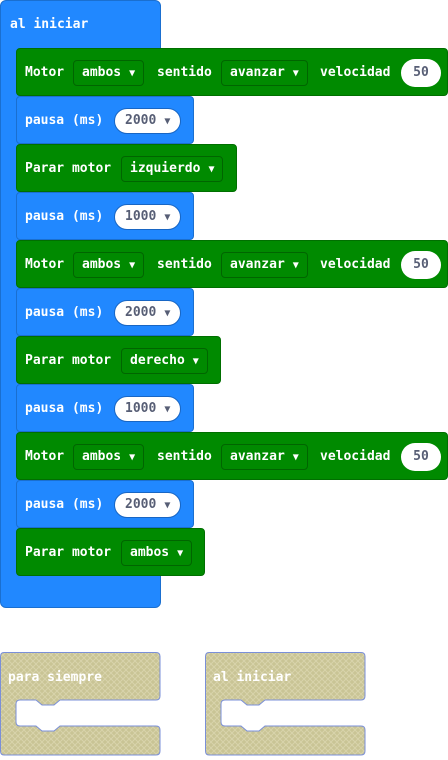  Describe the element at coordinates (55, 677) in the screenshot. I see `ghost-forever-label: para siempre` at that location.